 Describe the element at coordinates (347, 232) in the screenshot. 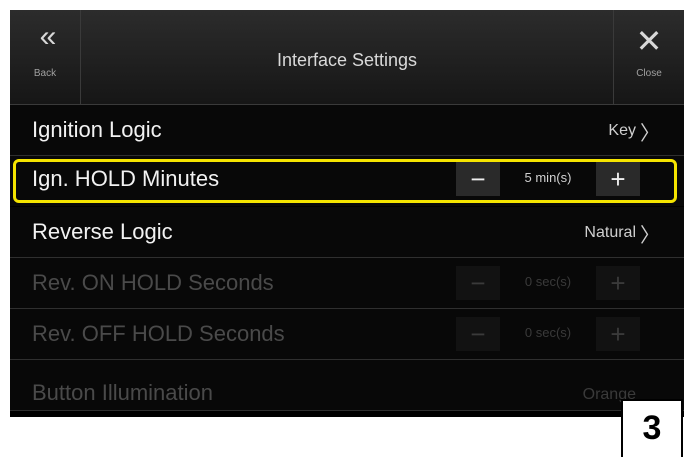

I see `setting-row-reverse-logic: Reverse Logic Natural 〉` at that location.